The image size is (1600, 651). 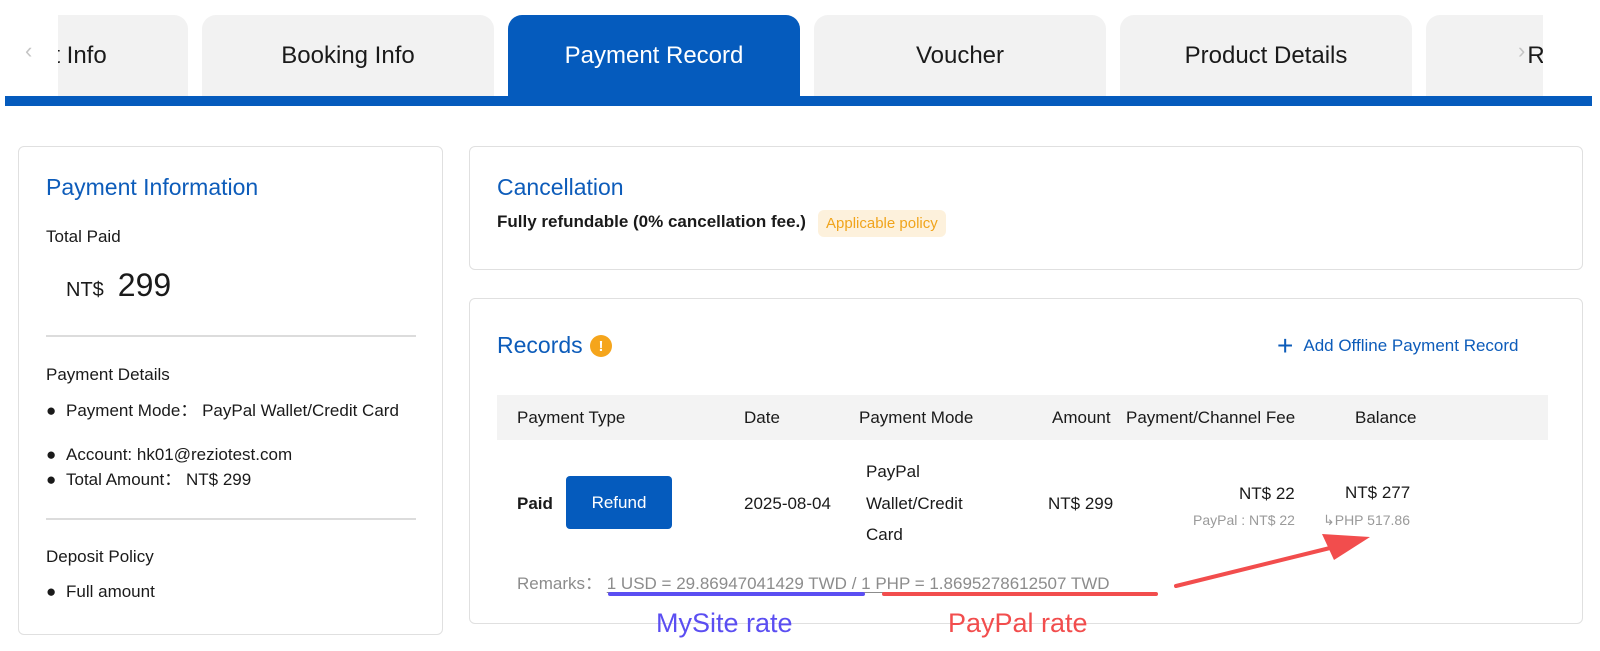 What do you see at coordinates (619, 502) in the screenshot?
I see `refund-button: Refund` at bounding box center [619, 502].